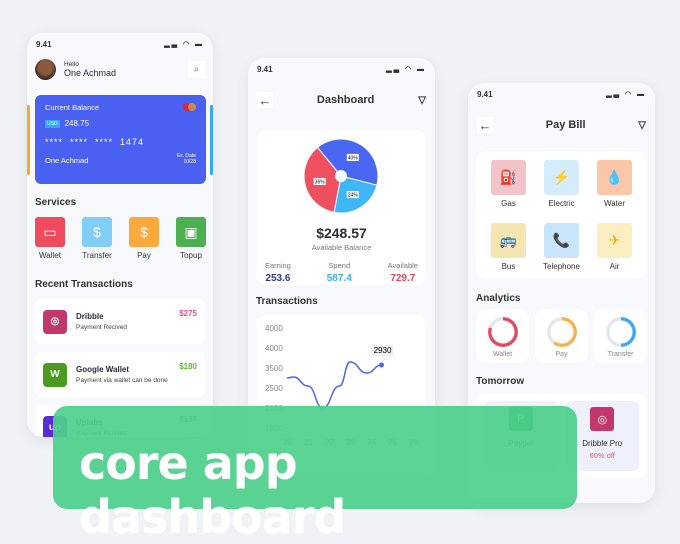 This screenshot has width=680, height=544. Describe the element at coordinates (602, 419) in the screenshot. I see `dribbble-icon: ◎` at that location.